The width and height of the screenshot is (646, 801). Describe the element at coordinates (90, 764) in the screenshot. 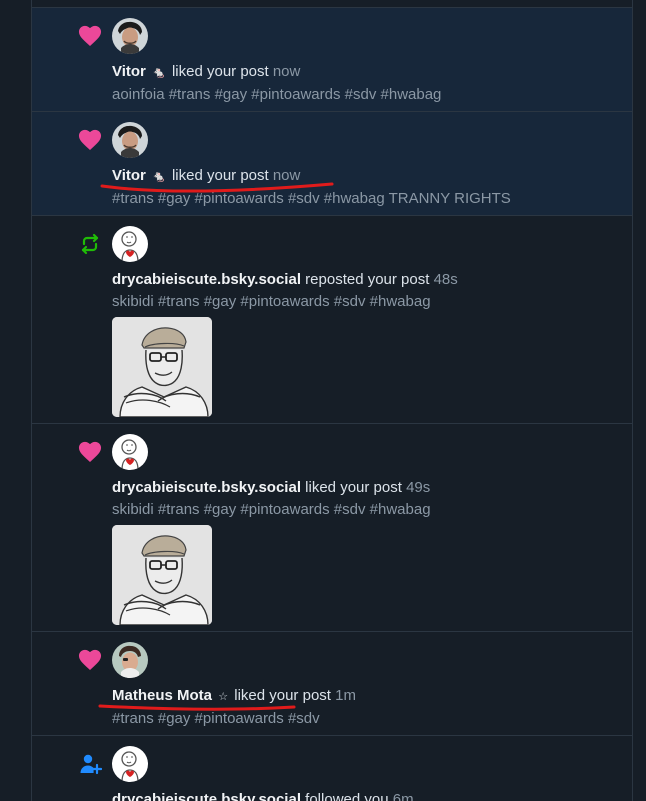

I see `person-add-icon` at that location.